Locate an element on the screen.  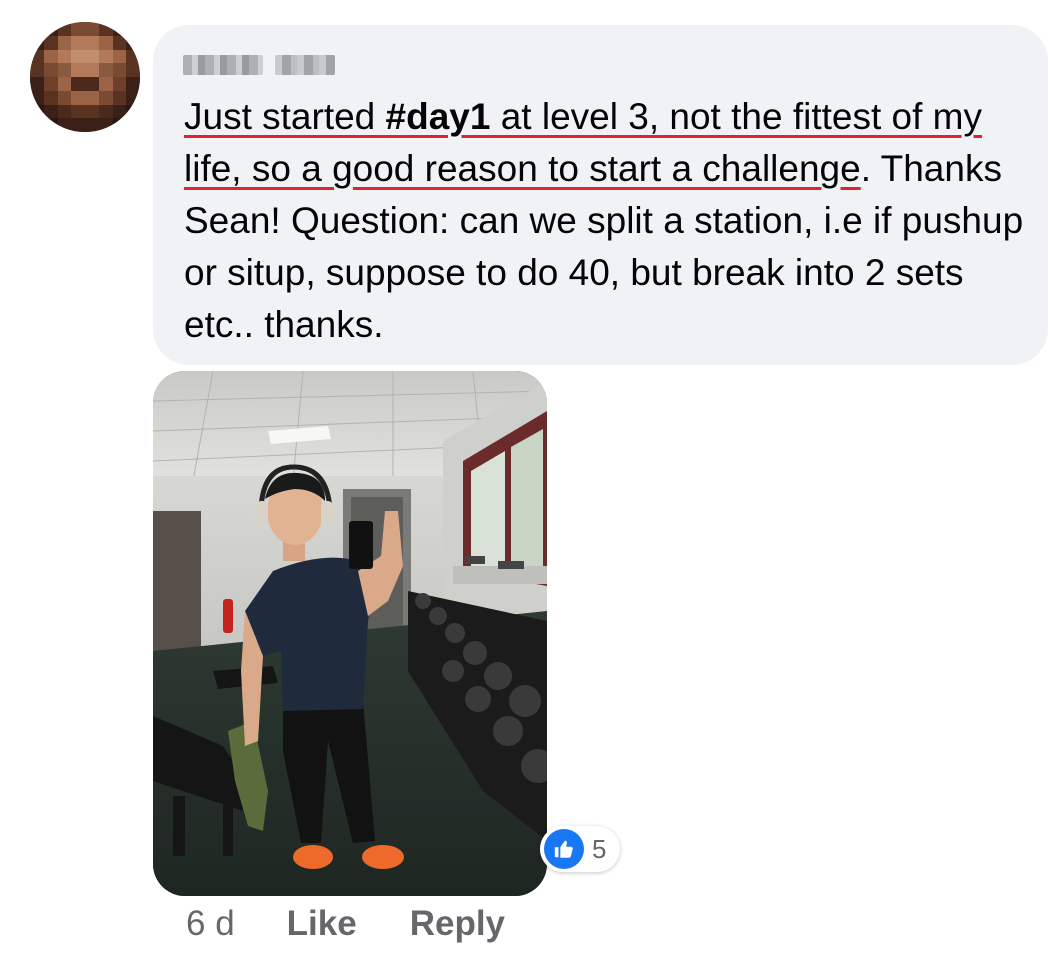
redacted-first-name is located at coordinates (223, 65).